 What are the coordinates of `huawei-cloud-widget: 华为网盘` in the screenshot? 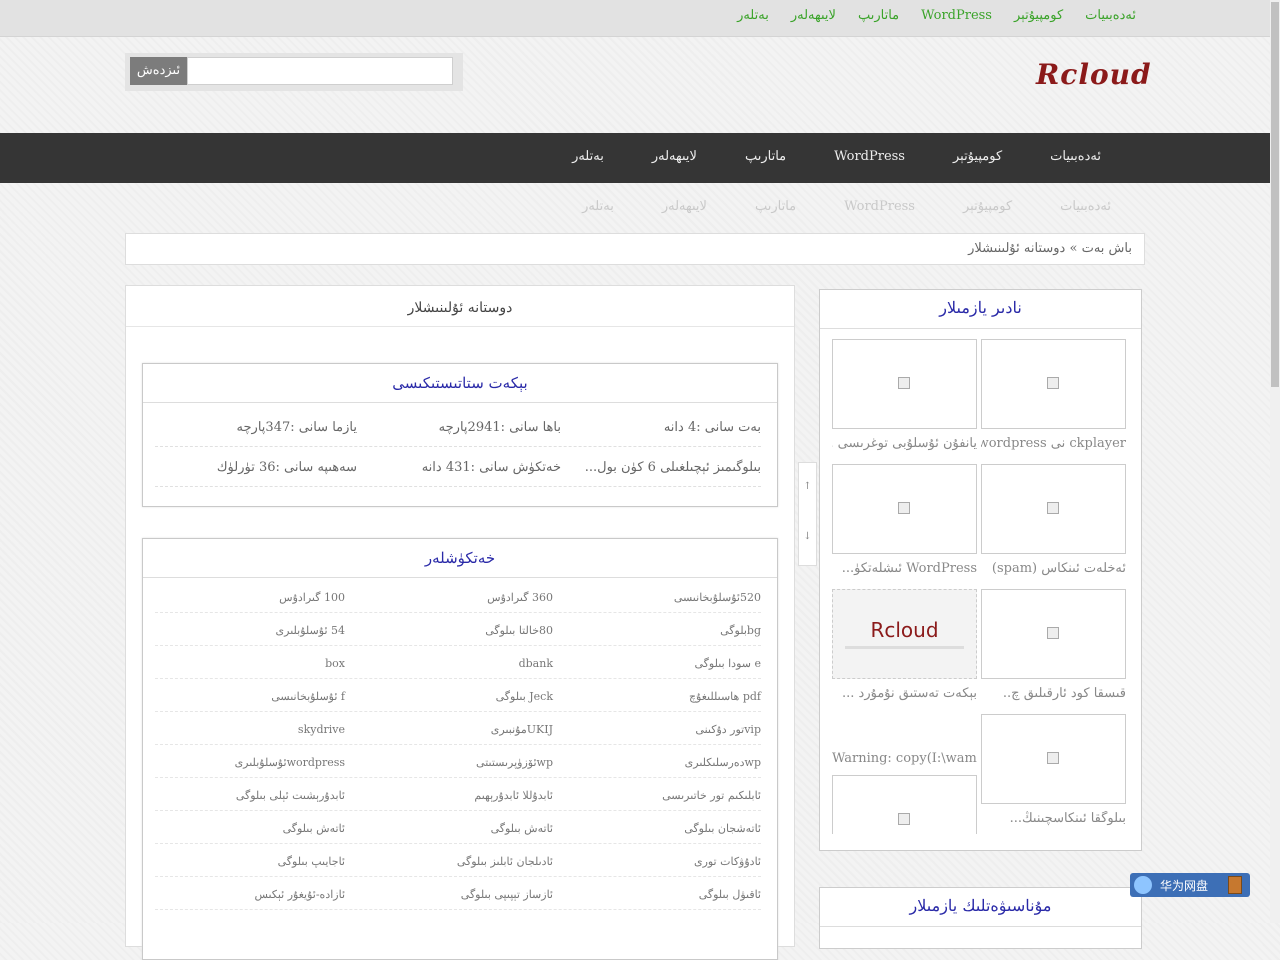 It's located at (1190, 885).